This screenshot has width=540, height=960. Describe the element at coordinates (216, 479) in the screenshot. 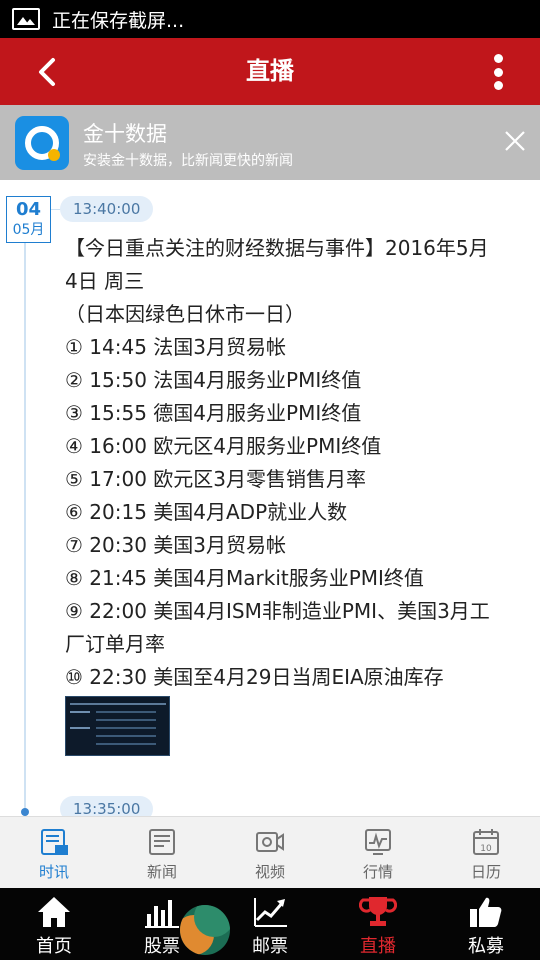

I see `news-line: ⑤ 17:00 欧元区3月零售销售月率` at that location.